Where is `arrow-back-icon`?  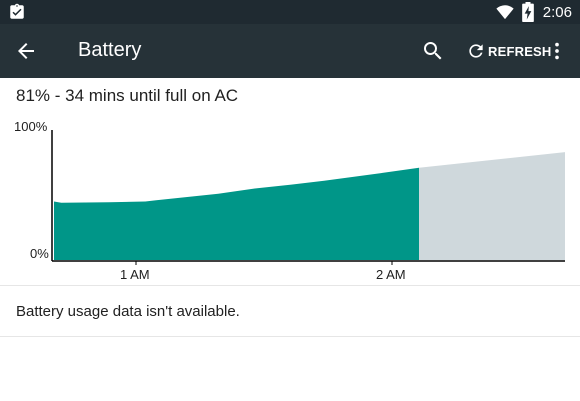 arrow-back-icon is located at coordinates (26, 51).